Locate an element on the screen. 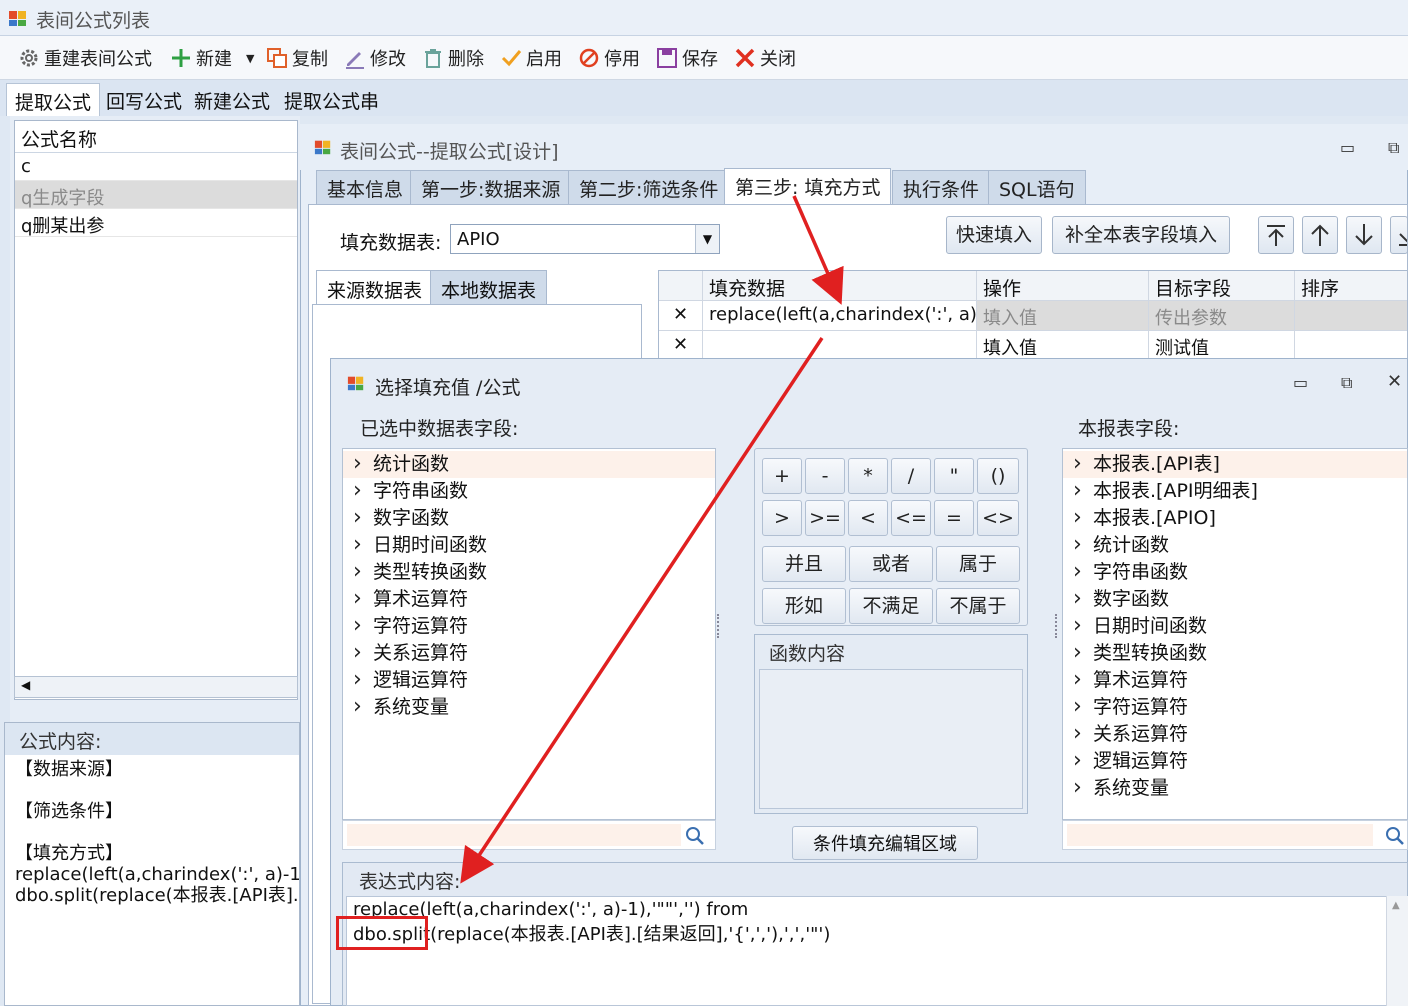  tab-basic-info: 基本信息 is located at coordinates (365, 187).